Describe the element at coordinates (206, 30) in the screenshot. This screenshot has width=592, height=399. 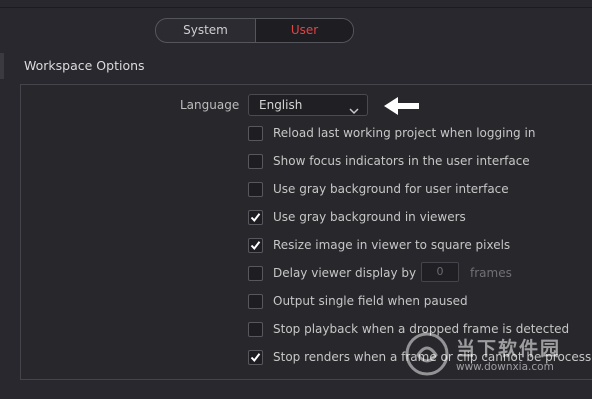
I see `tab-system: System` at that location.